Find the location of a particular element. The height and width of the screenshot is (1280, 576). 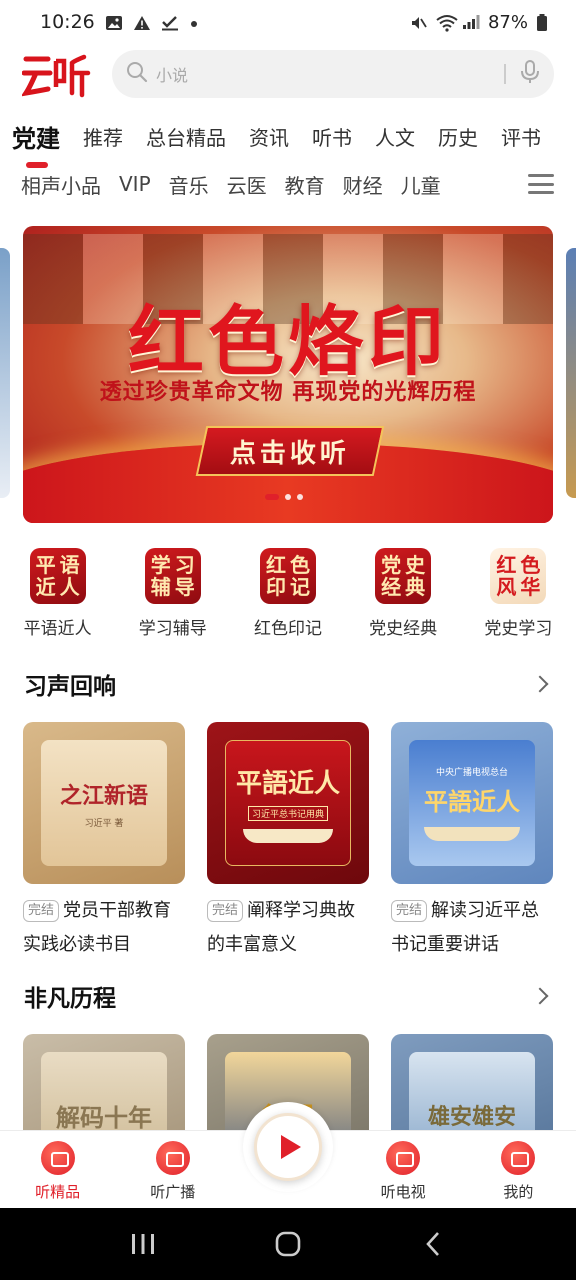

home-listen-icon is located at coordinates (57, 1158).